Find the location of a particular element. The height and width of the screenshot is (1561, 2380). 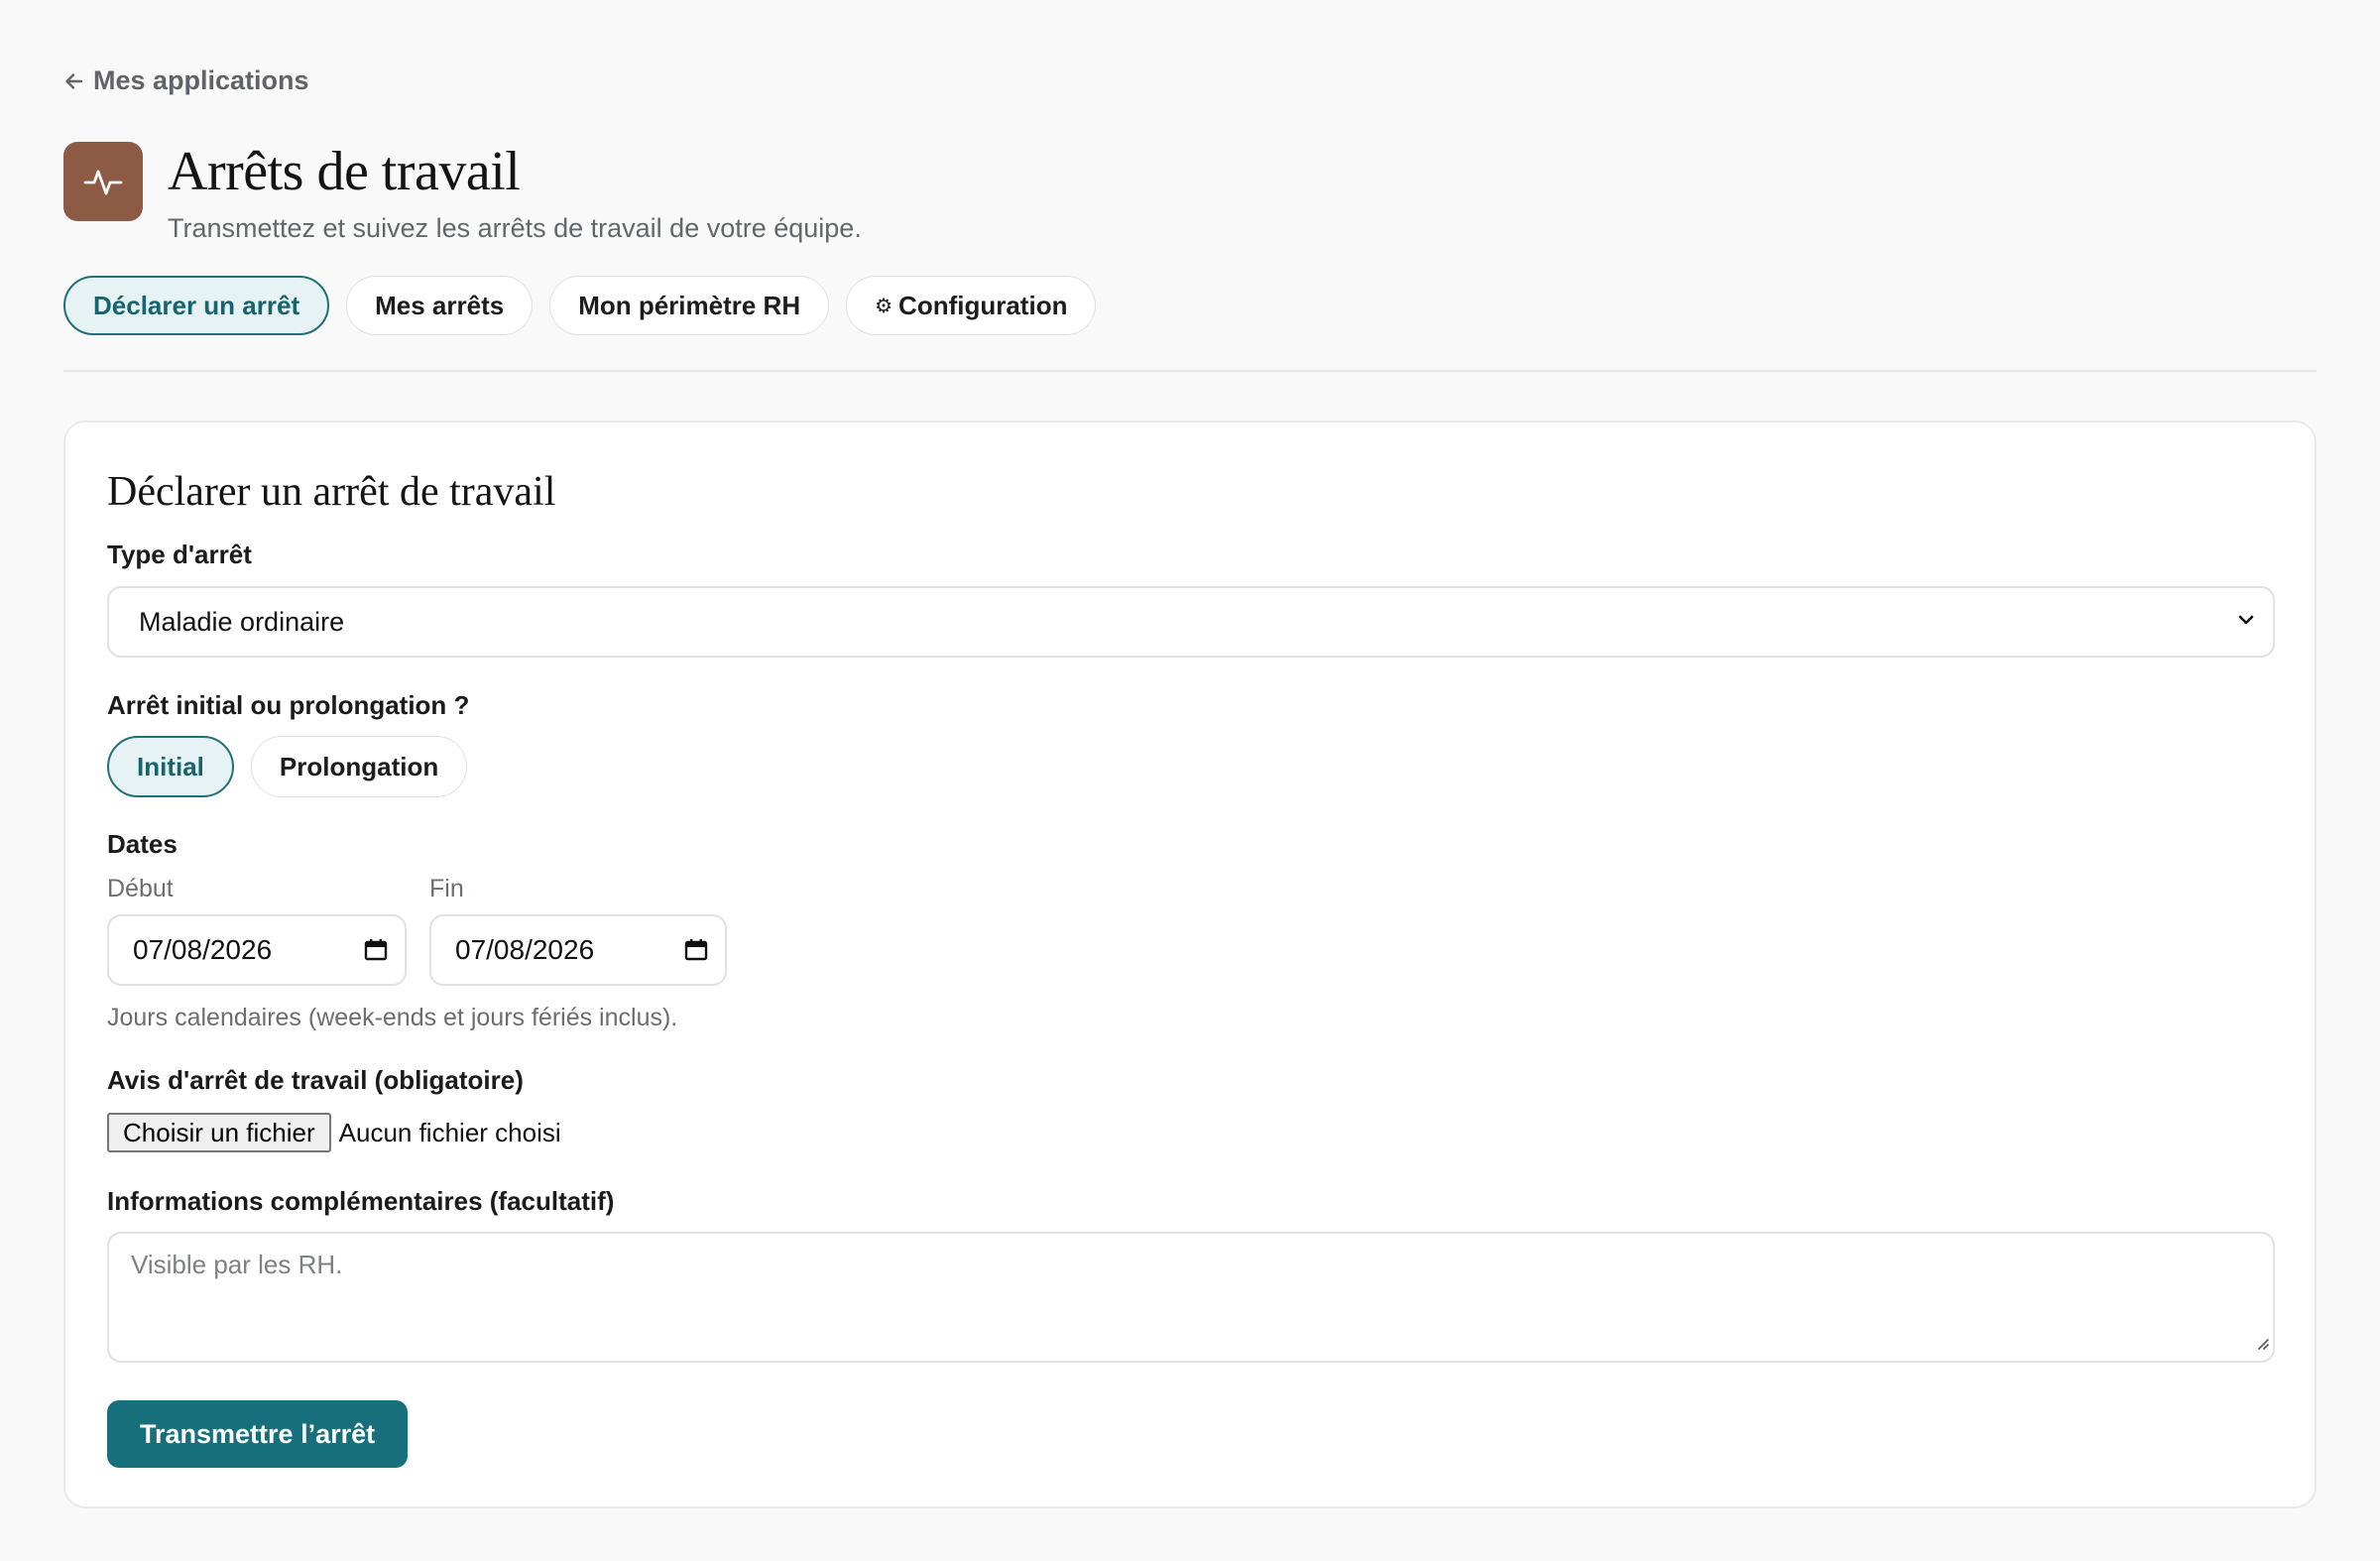

start-date-input: 07/08/2026 is located at coordinates (257, 950).